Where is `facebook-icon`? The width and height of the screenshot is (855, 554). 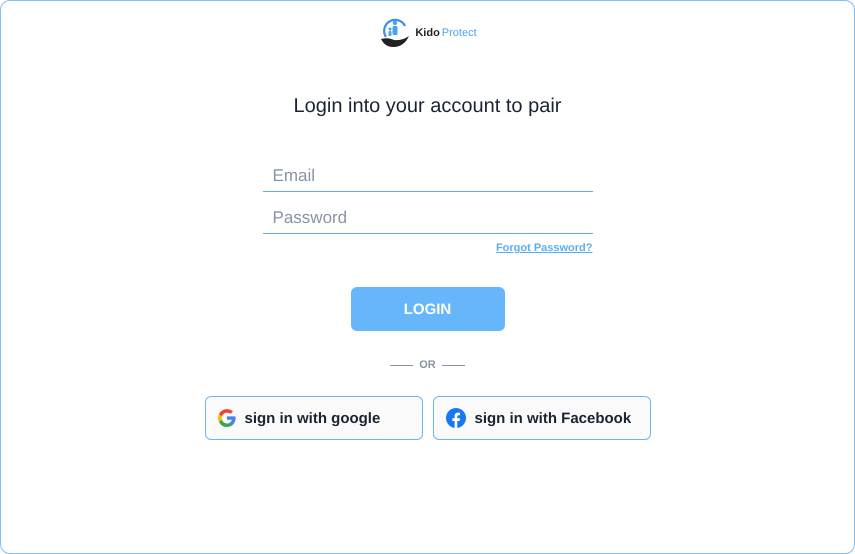 facebook-icon is located at coordinates (456, 418).